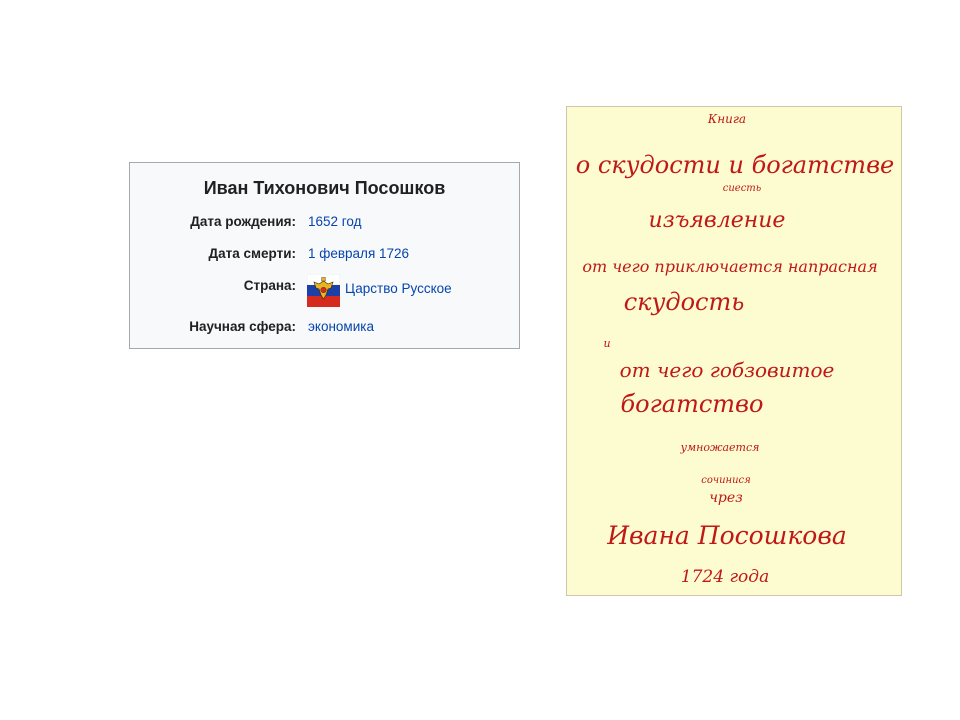  I want to click on manuscript-line: от чего приключается напрасная, so click(729, 266).